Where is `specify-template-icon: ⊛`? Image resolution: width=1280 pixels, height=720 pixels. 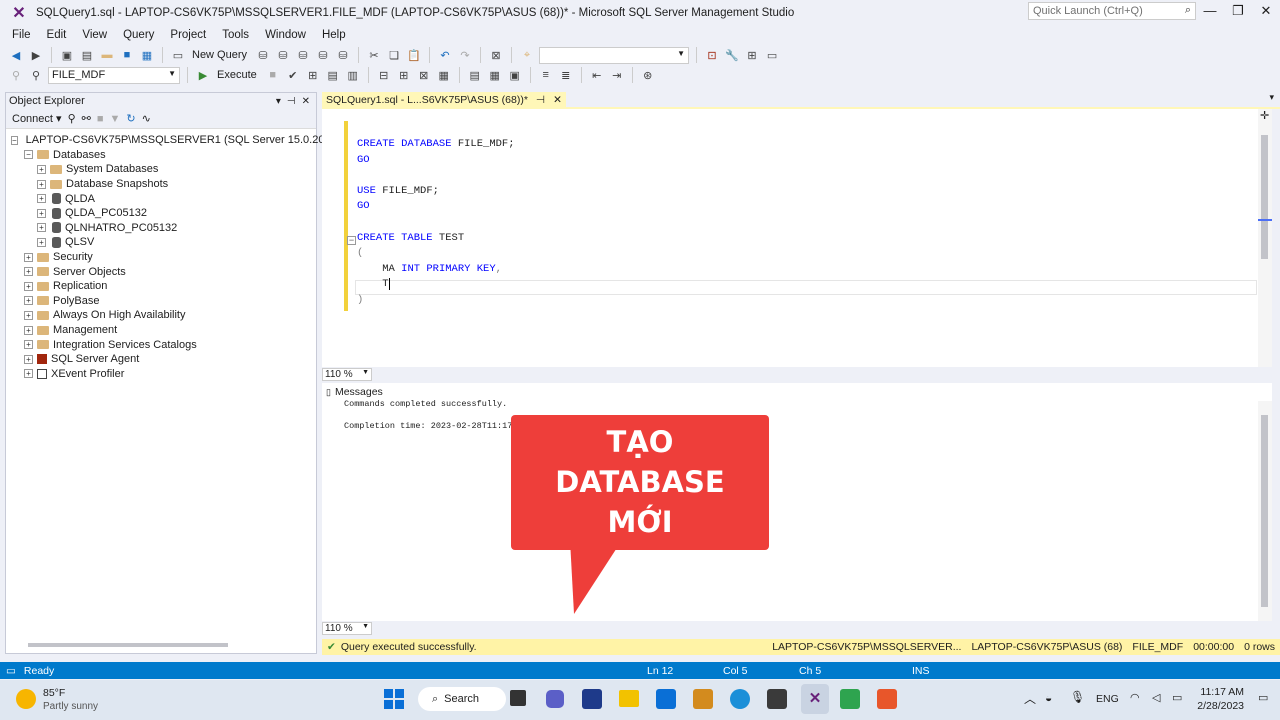 specify-template-icon: ⊛ is located at coordinates (648, 75).